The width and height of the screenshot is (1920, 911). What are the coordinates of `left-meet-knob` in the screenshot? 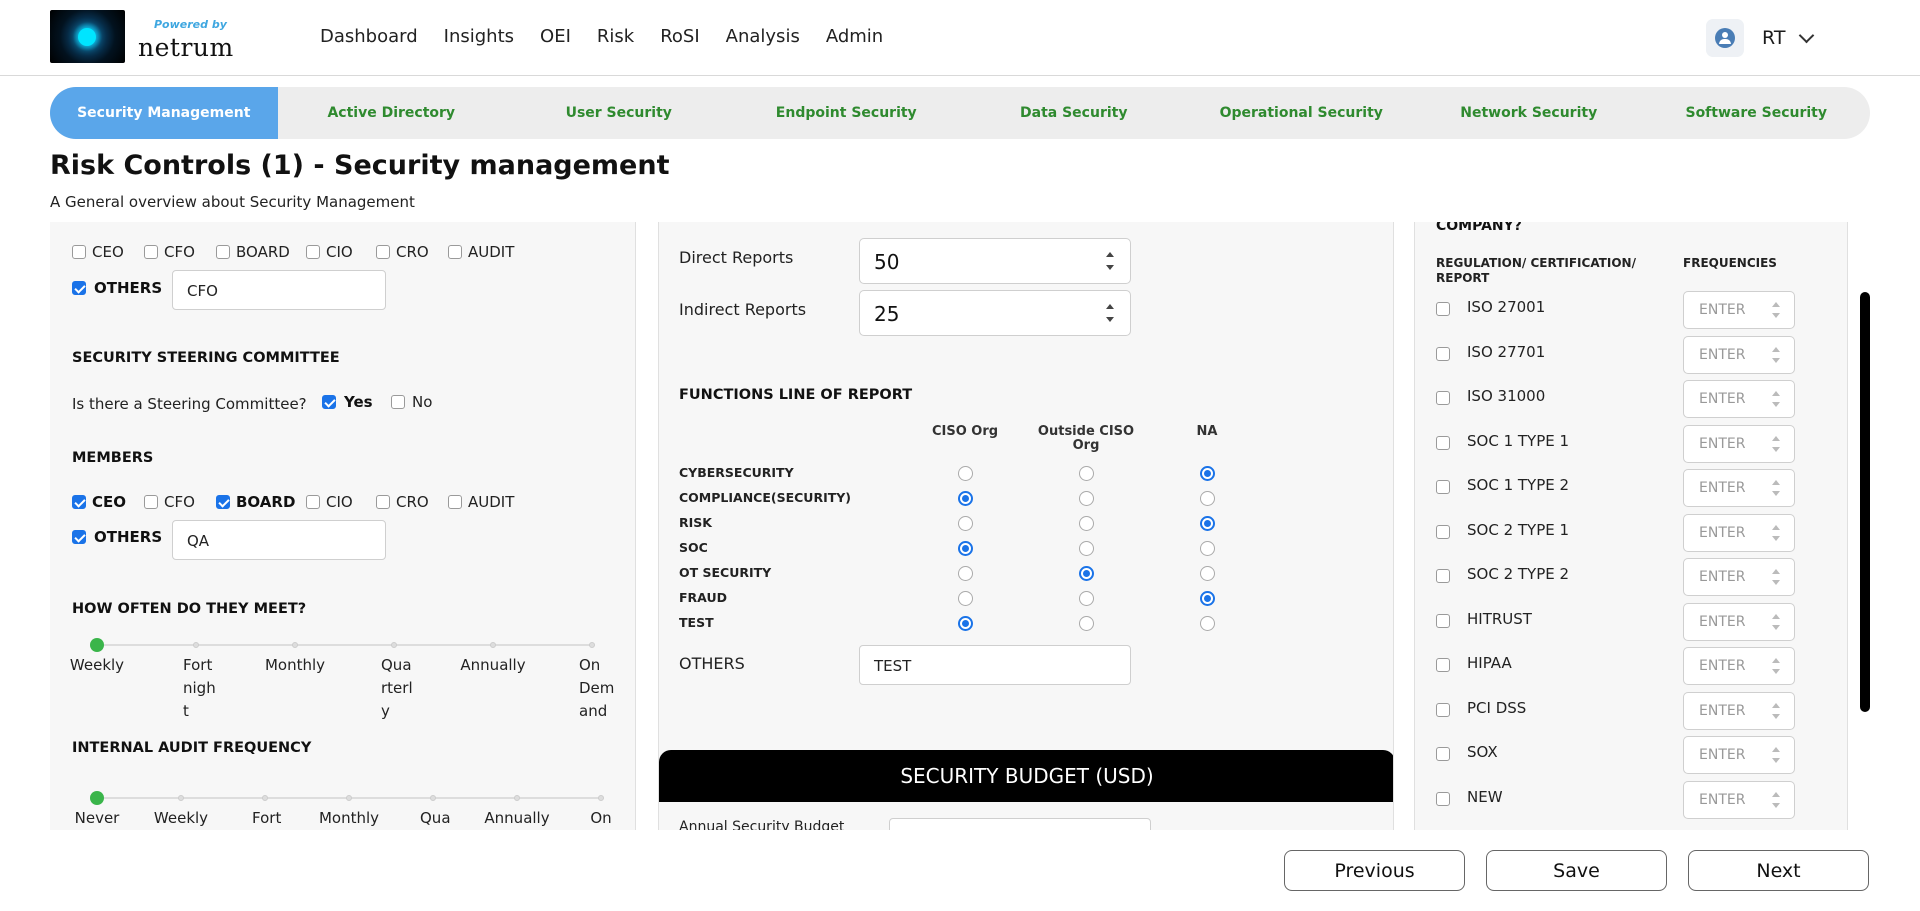 It's located at (97, 645).